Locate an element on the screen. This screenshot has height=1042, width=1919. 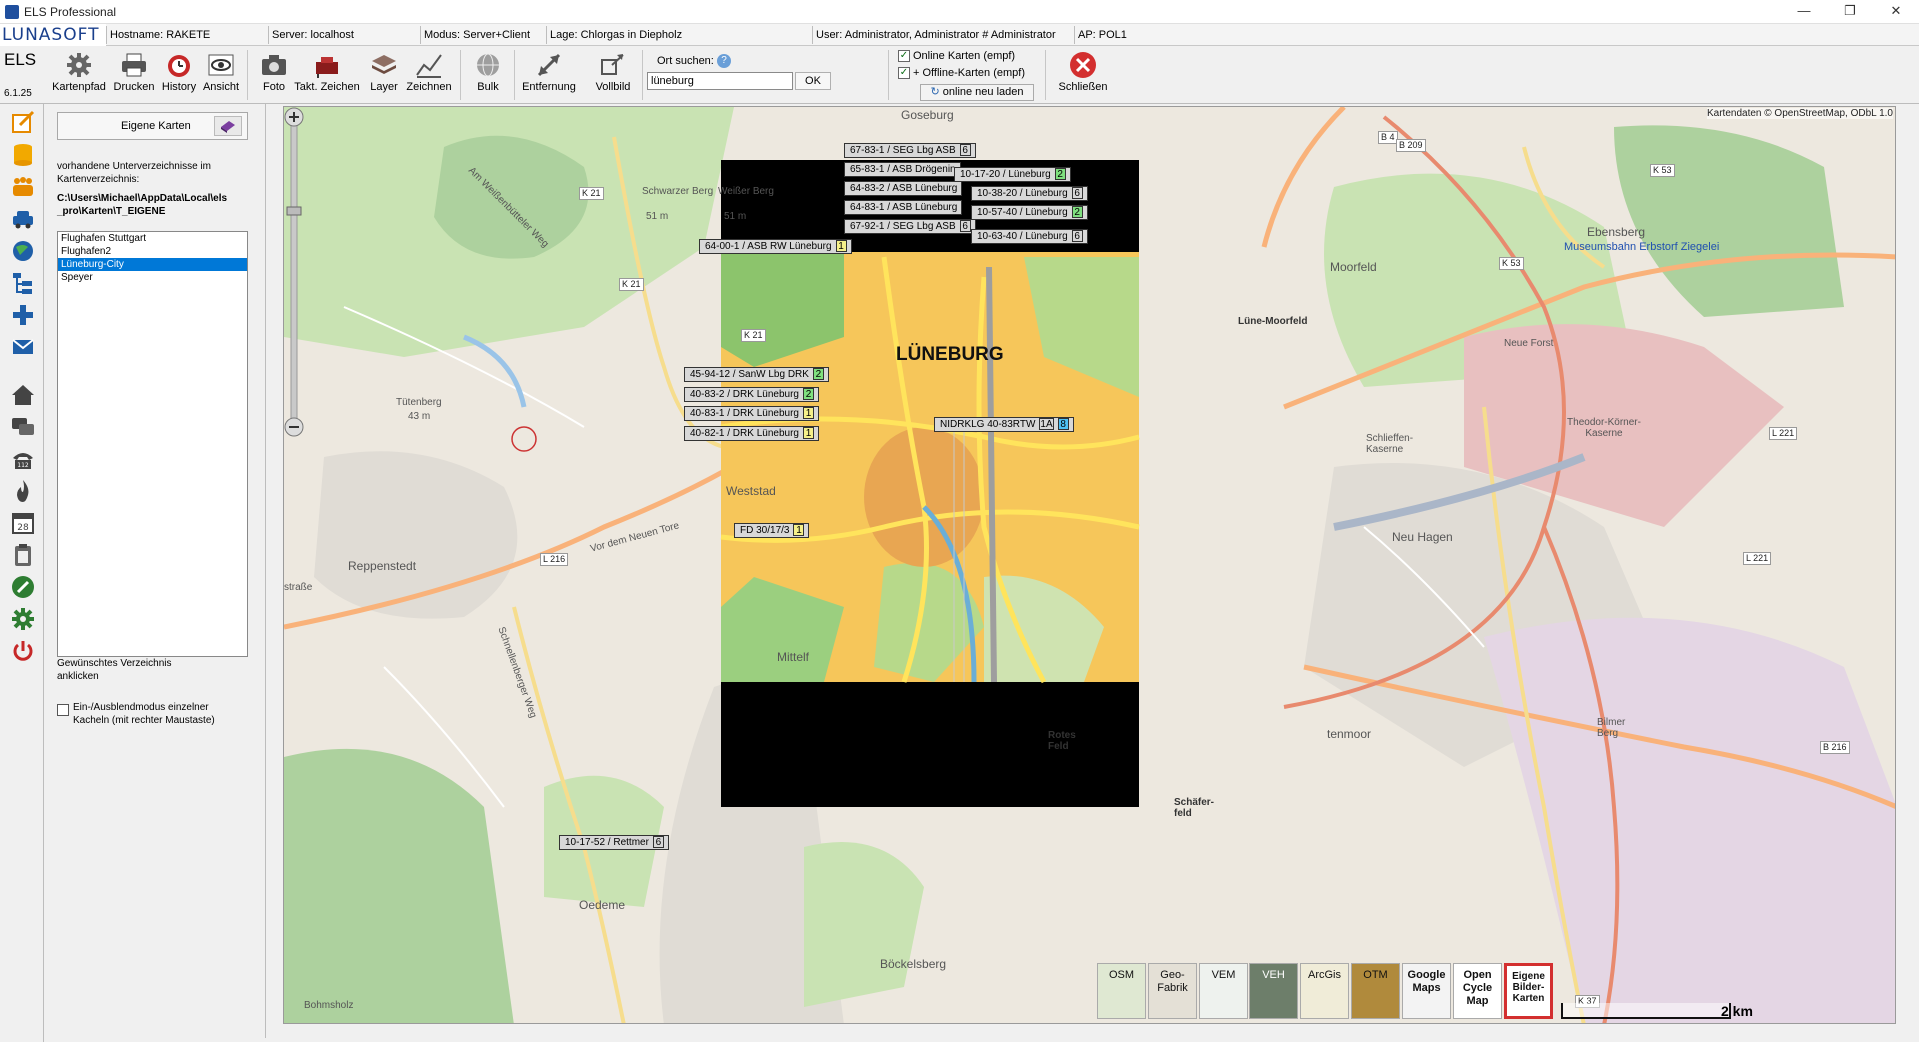
database-icon is located at coordinates (23, 155).